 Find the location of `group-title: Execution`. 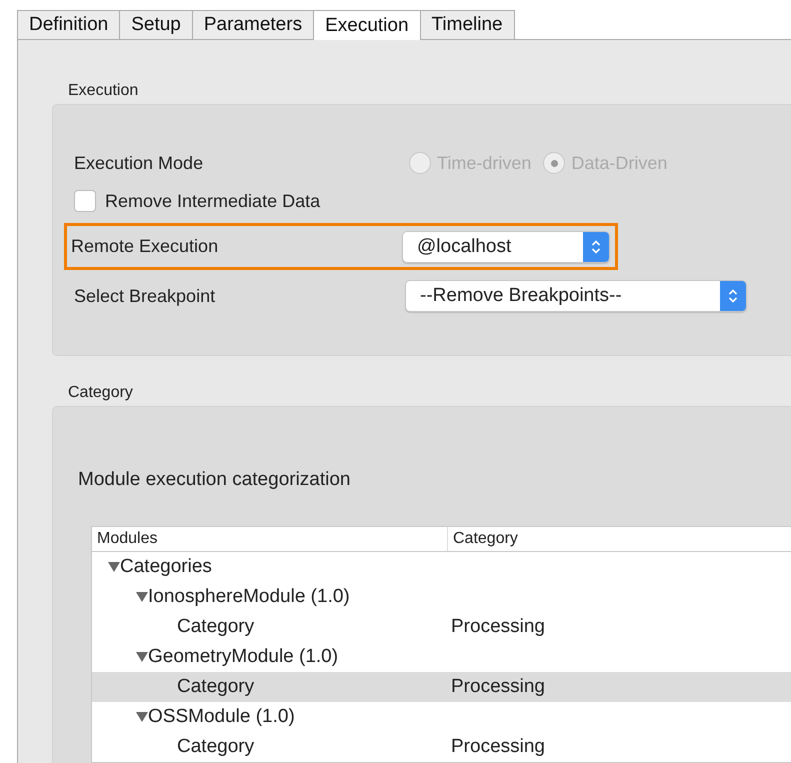

group-title: Execution is located at coordinates (104, 91).